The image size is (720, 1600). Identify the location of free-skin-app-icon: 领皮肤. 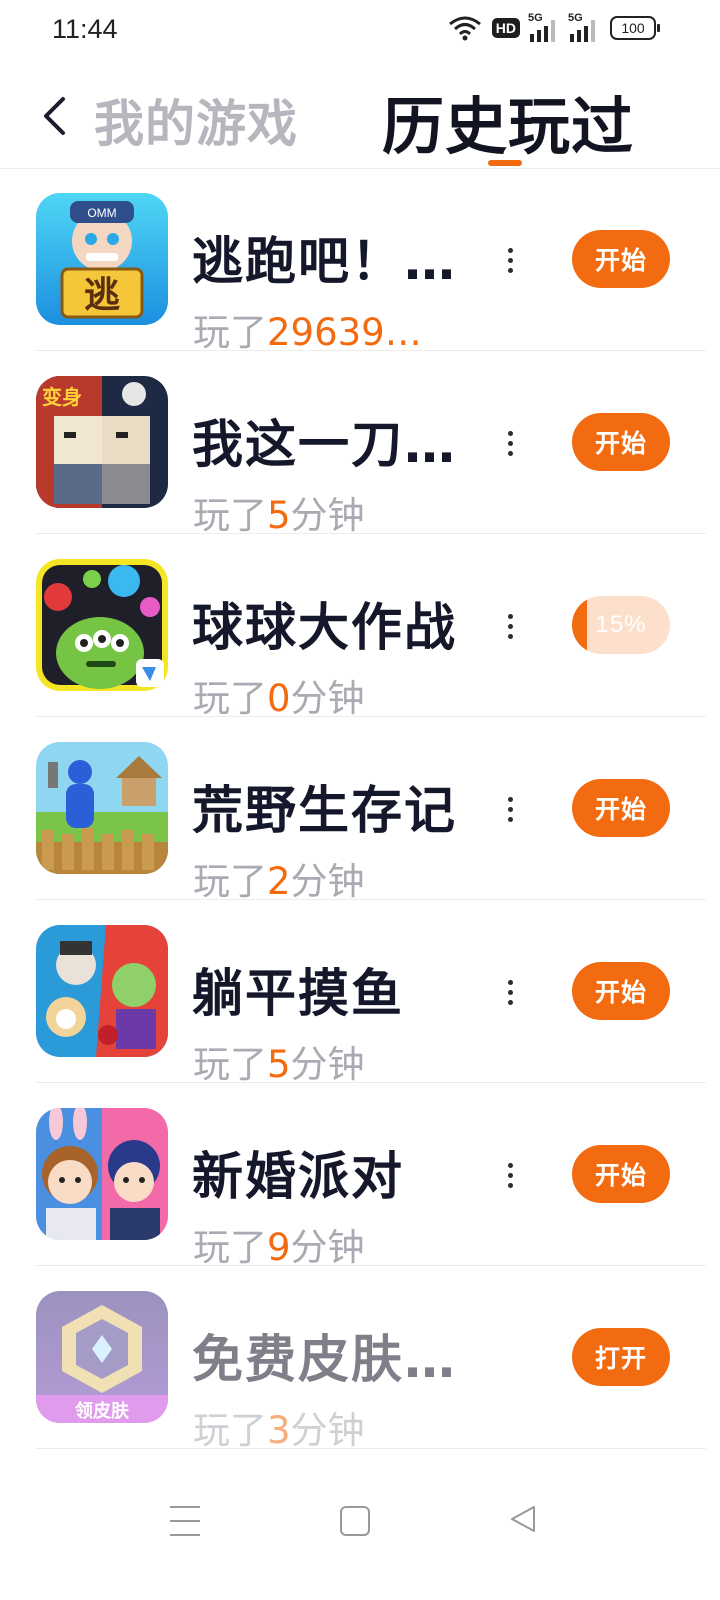
(102, 1357).